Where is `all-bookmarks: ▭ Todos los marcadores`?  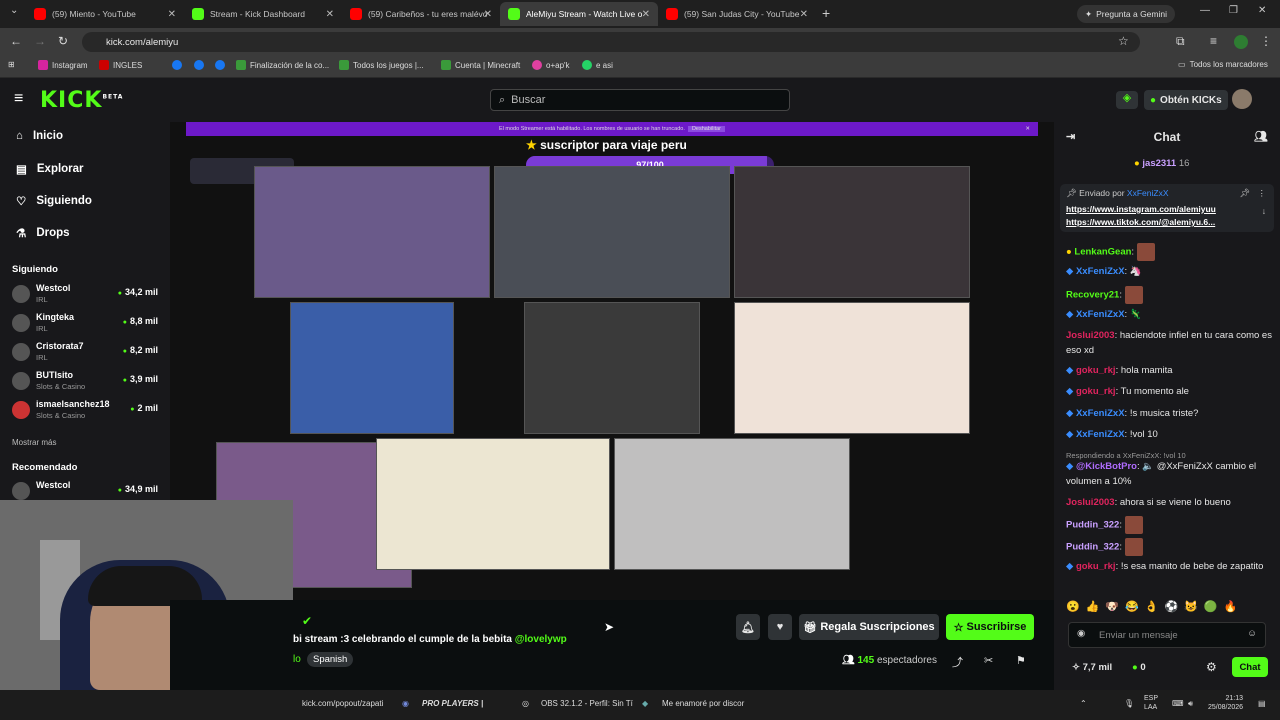 all-bookmarks: ▭ Todos los marcadores is located at coordinates (1223, 64).